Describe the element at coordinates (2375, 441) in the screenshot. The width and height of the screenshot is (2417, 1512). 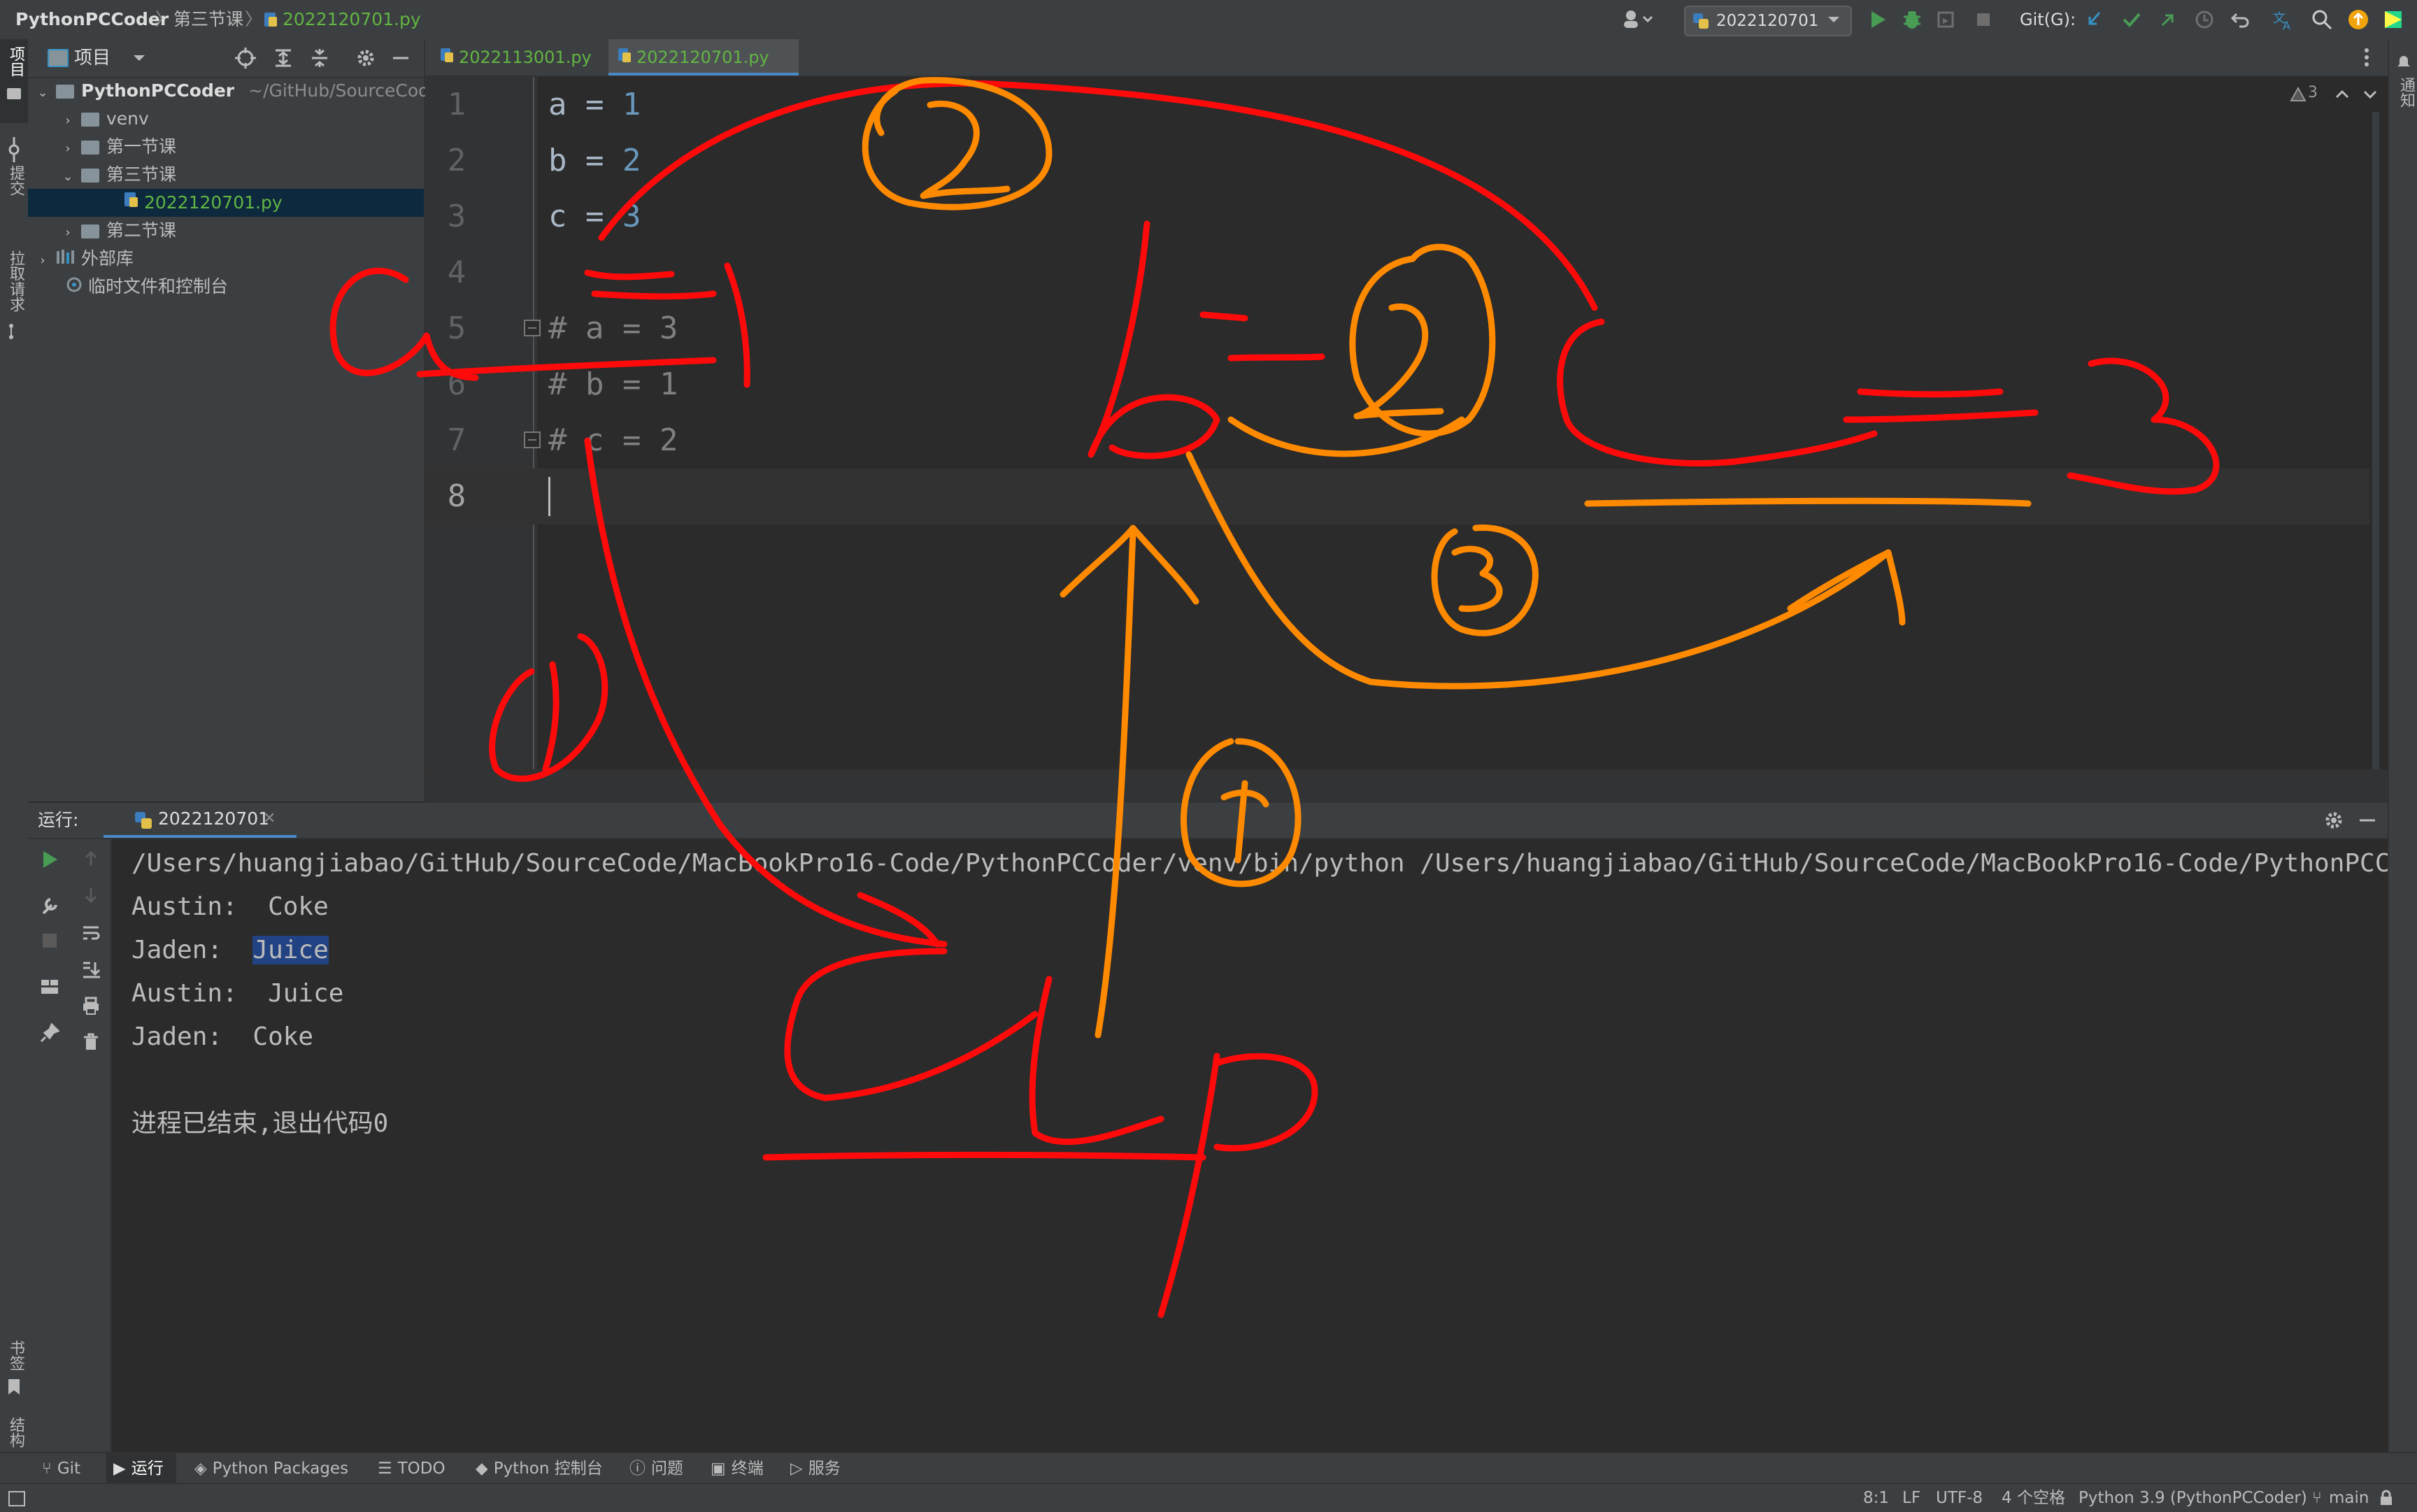
I see `editor-scrollbar` at that location.